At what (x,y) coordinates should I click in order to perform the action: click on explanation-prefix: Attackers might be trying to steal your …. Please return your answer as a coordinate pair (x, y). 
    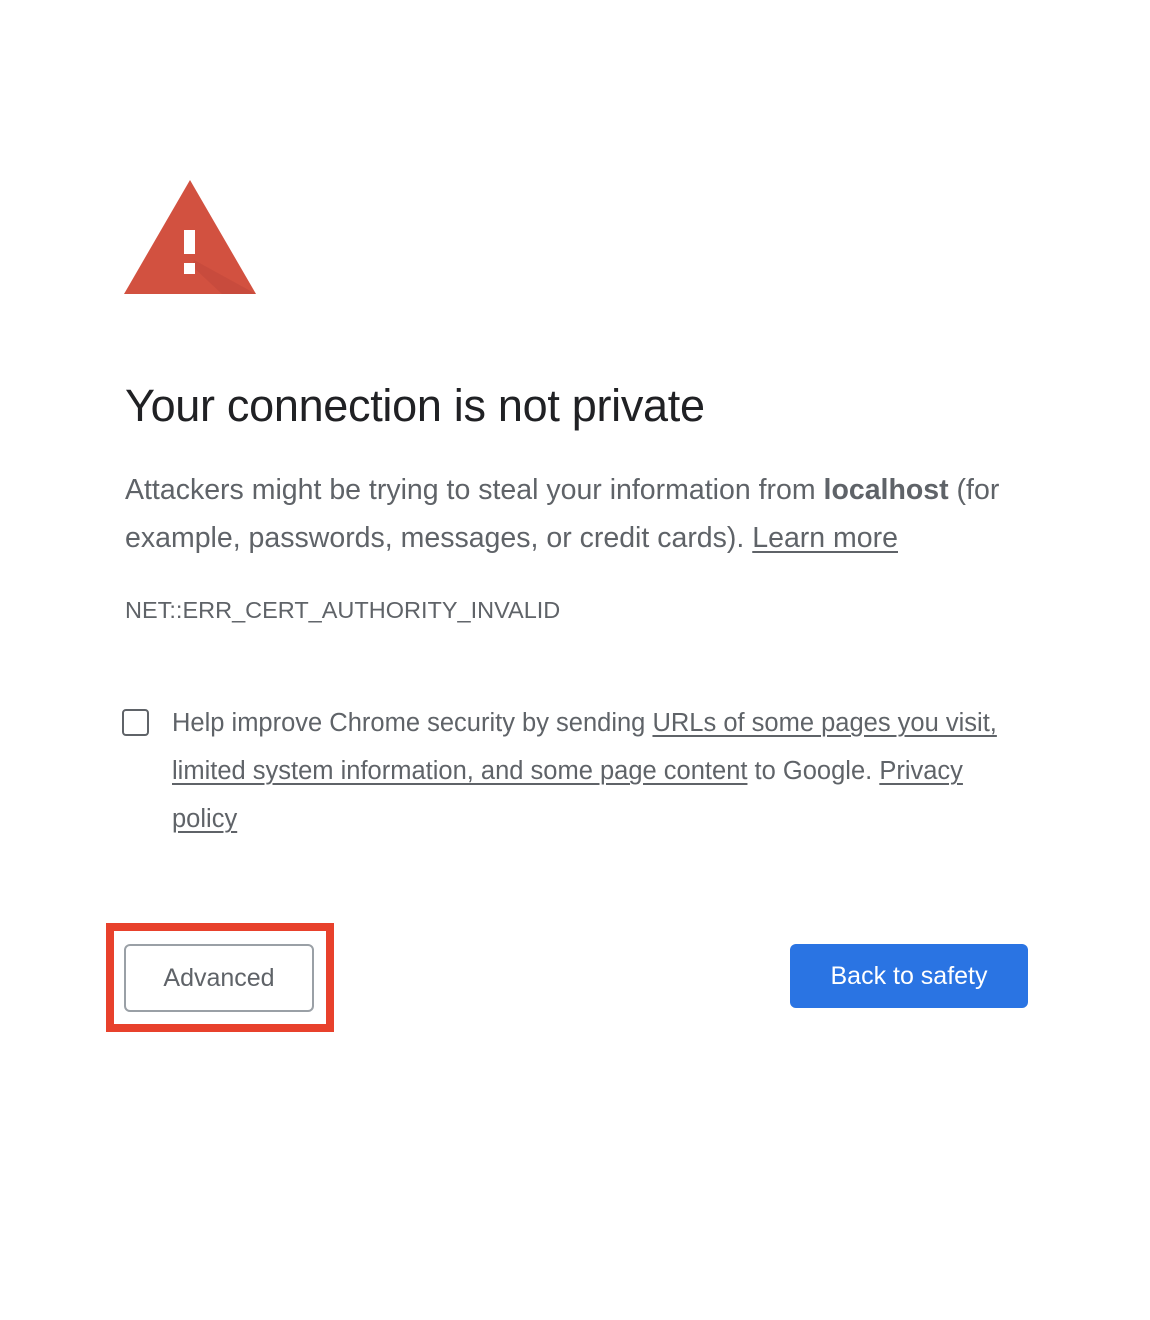
    Looking at the image, I should click on (474, 490).